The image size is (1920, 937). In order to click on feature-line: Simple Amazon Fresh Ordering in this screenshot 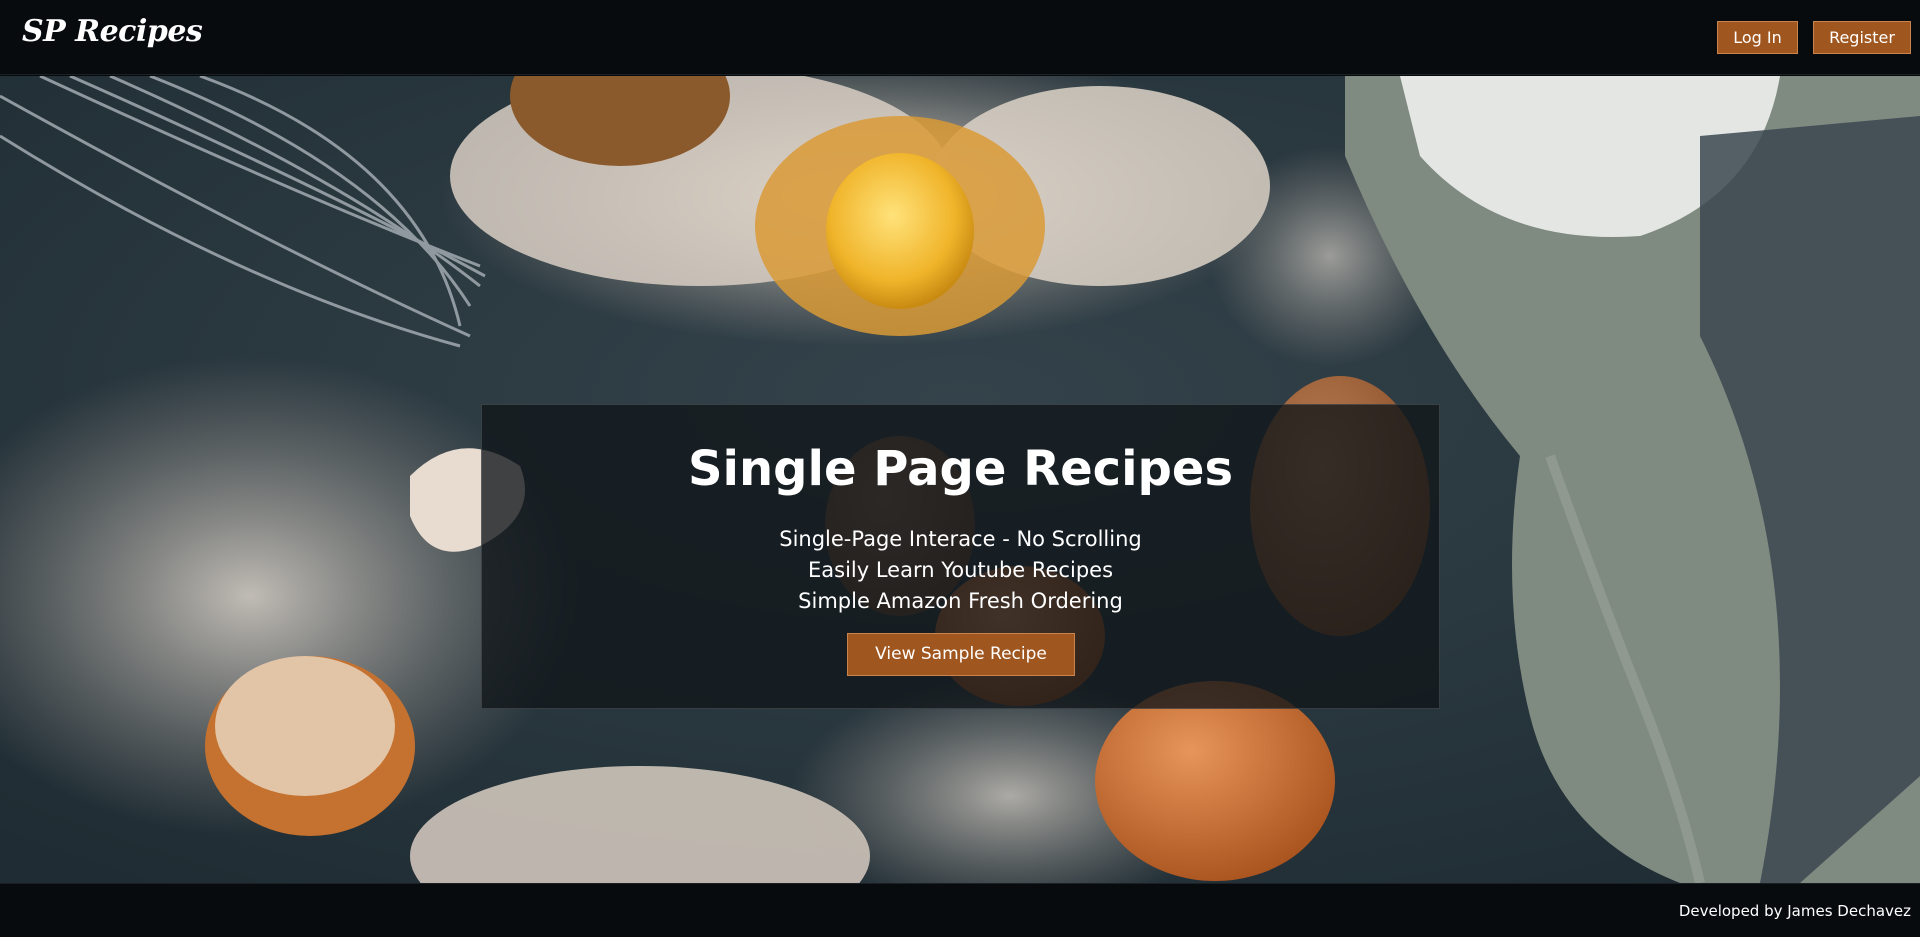, I will do `click(960, 601)`.